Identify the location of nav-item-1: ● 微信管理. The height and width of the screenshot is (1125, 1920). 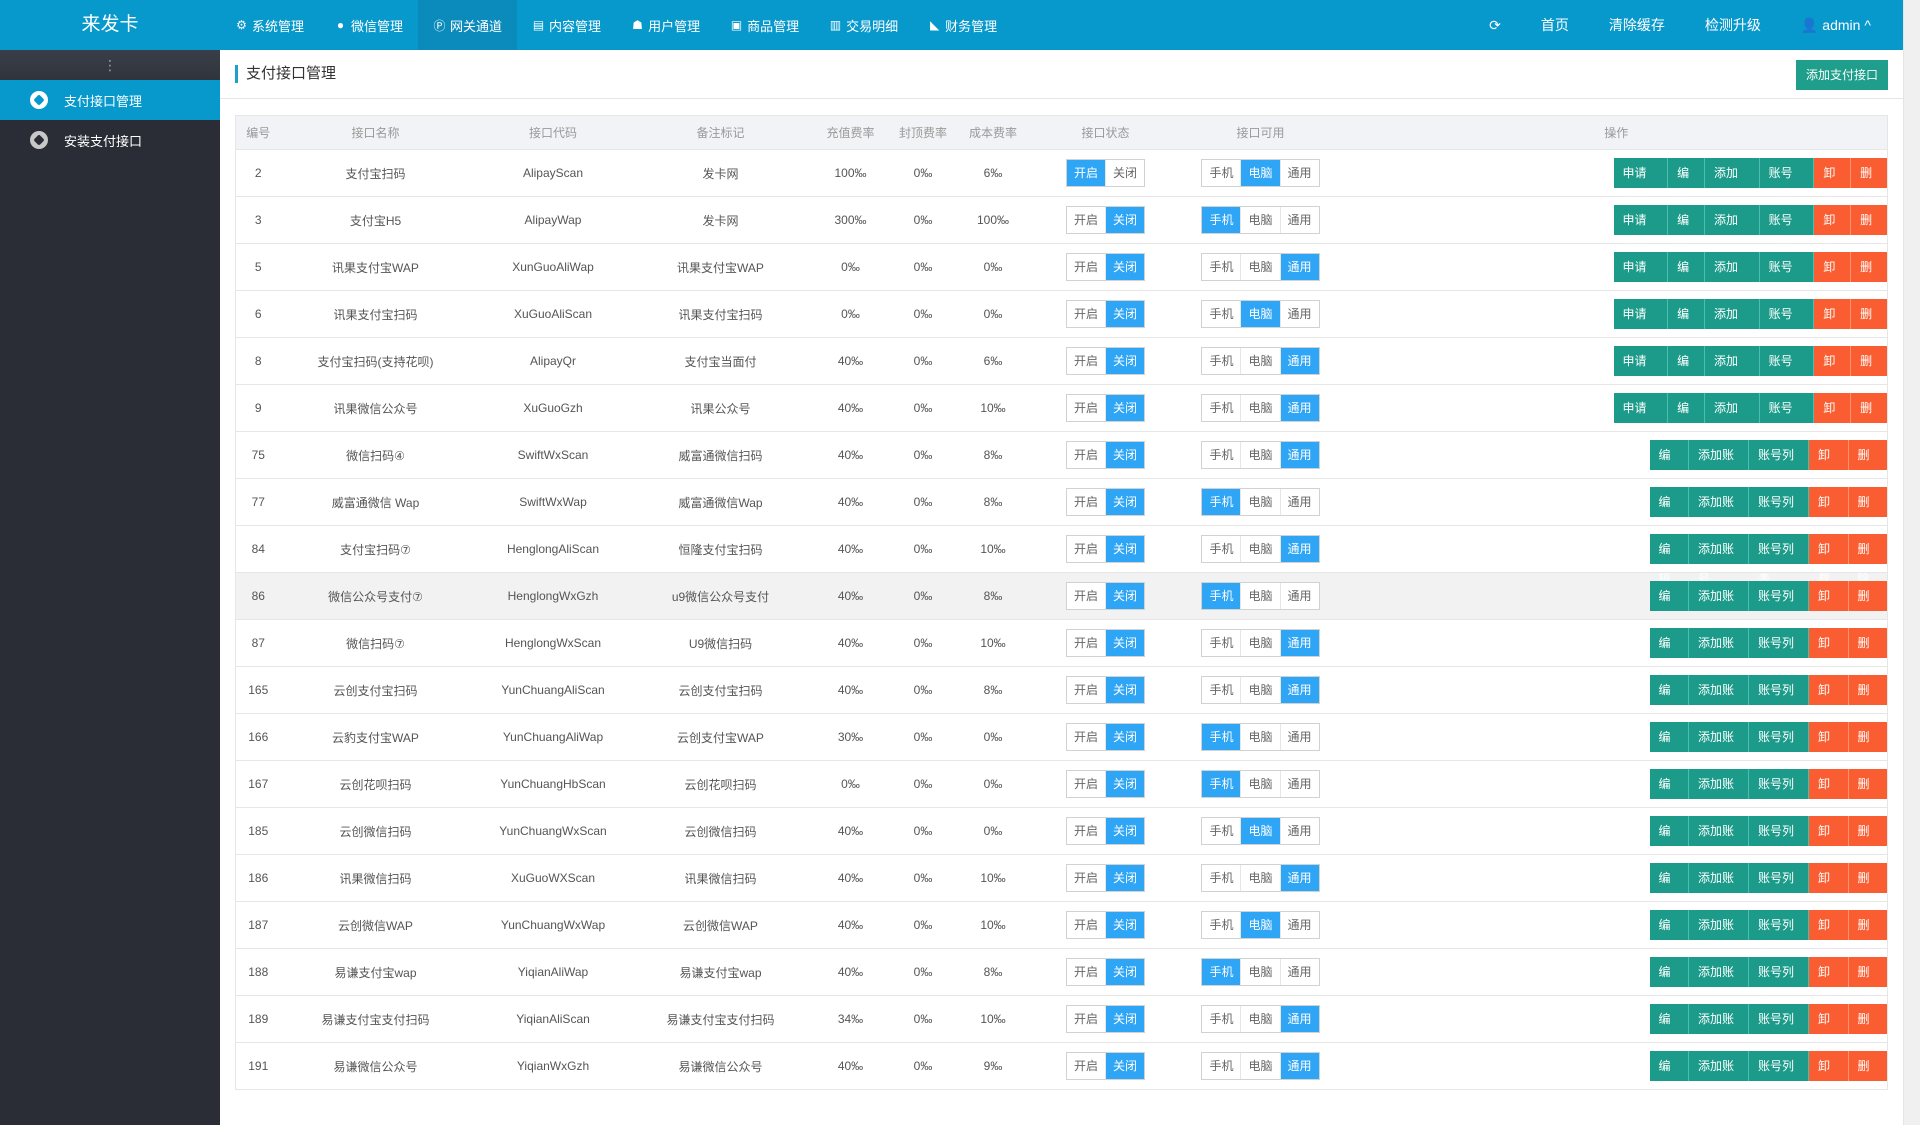
(368, 25).